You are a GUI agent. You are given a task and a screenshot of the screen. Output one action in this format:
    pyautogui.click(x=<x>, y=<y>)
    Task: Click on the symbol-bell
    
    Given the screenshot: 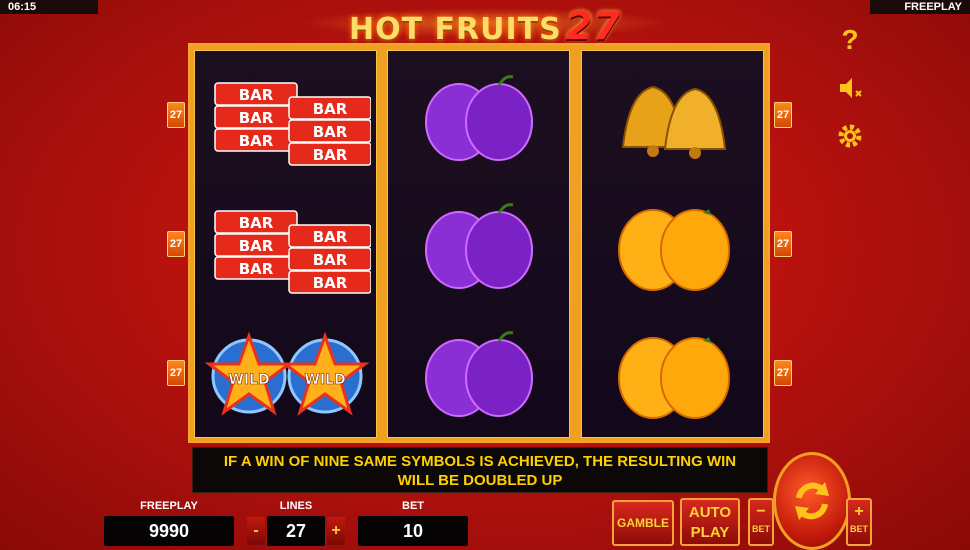 What is the action you would take?
    pyautogui.click(x=672, y=117)
    